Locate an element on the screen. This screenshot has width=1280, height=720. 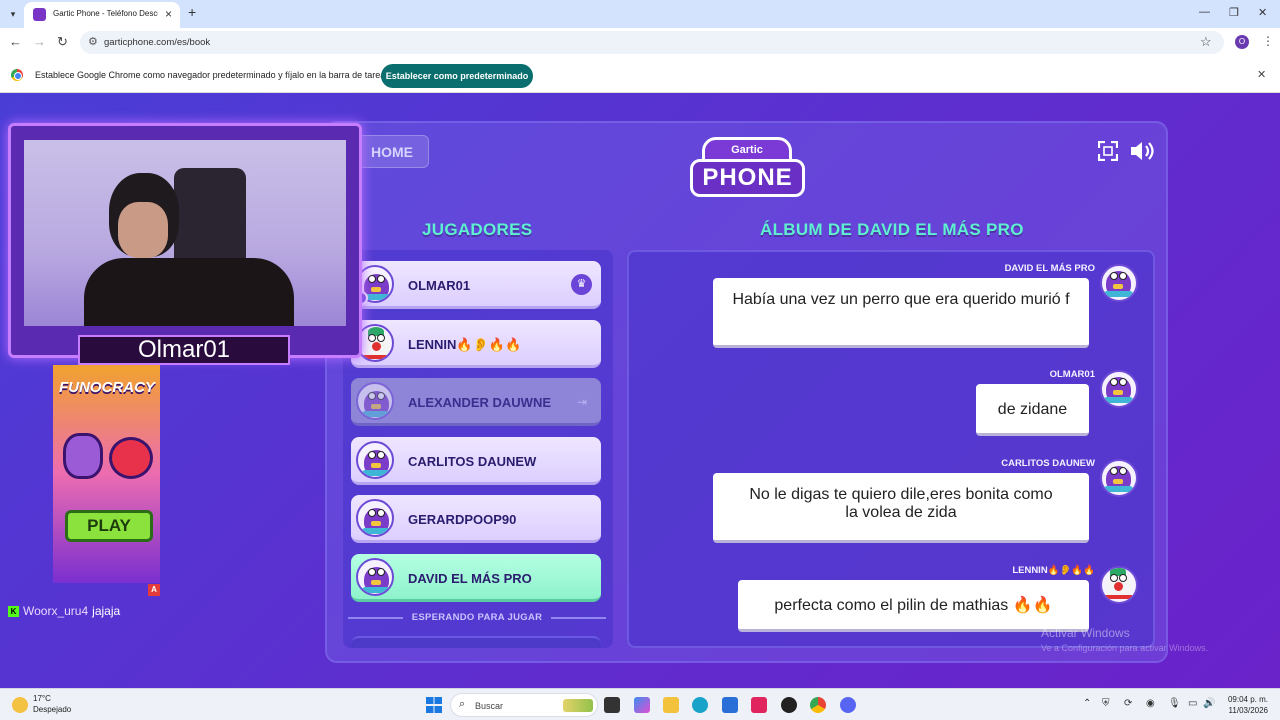
clock-time: 09:04 p. m. is located at coordinates (1247, 699).